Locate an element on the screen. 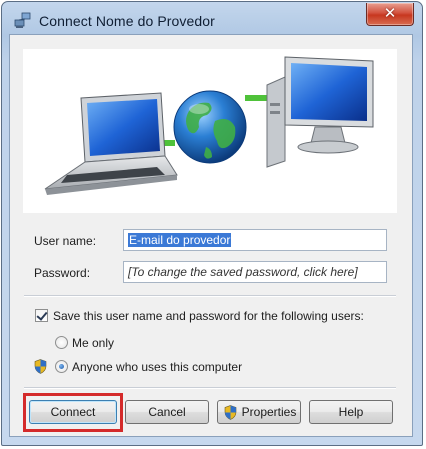 The width and height of the screenshot is (426, 449). close-icon: ✕ is located at coordinates (390, 13).